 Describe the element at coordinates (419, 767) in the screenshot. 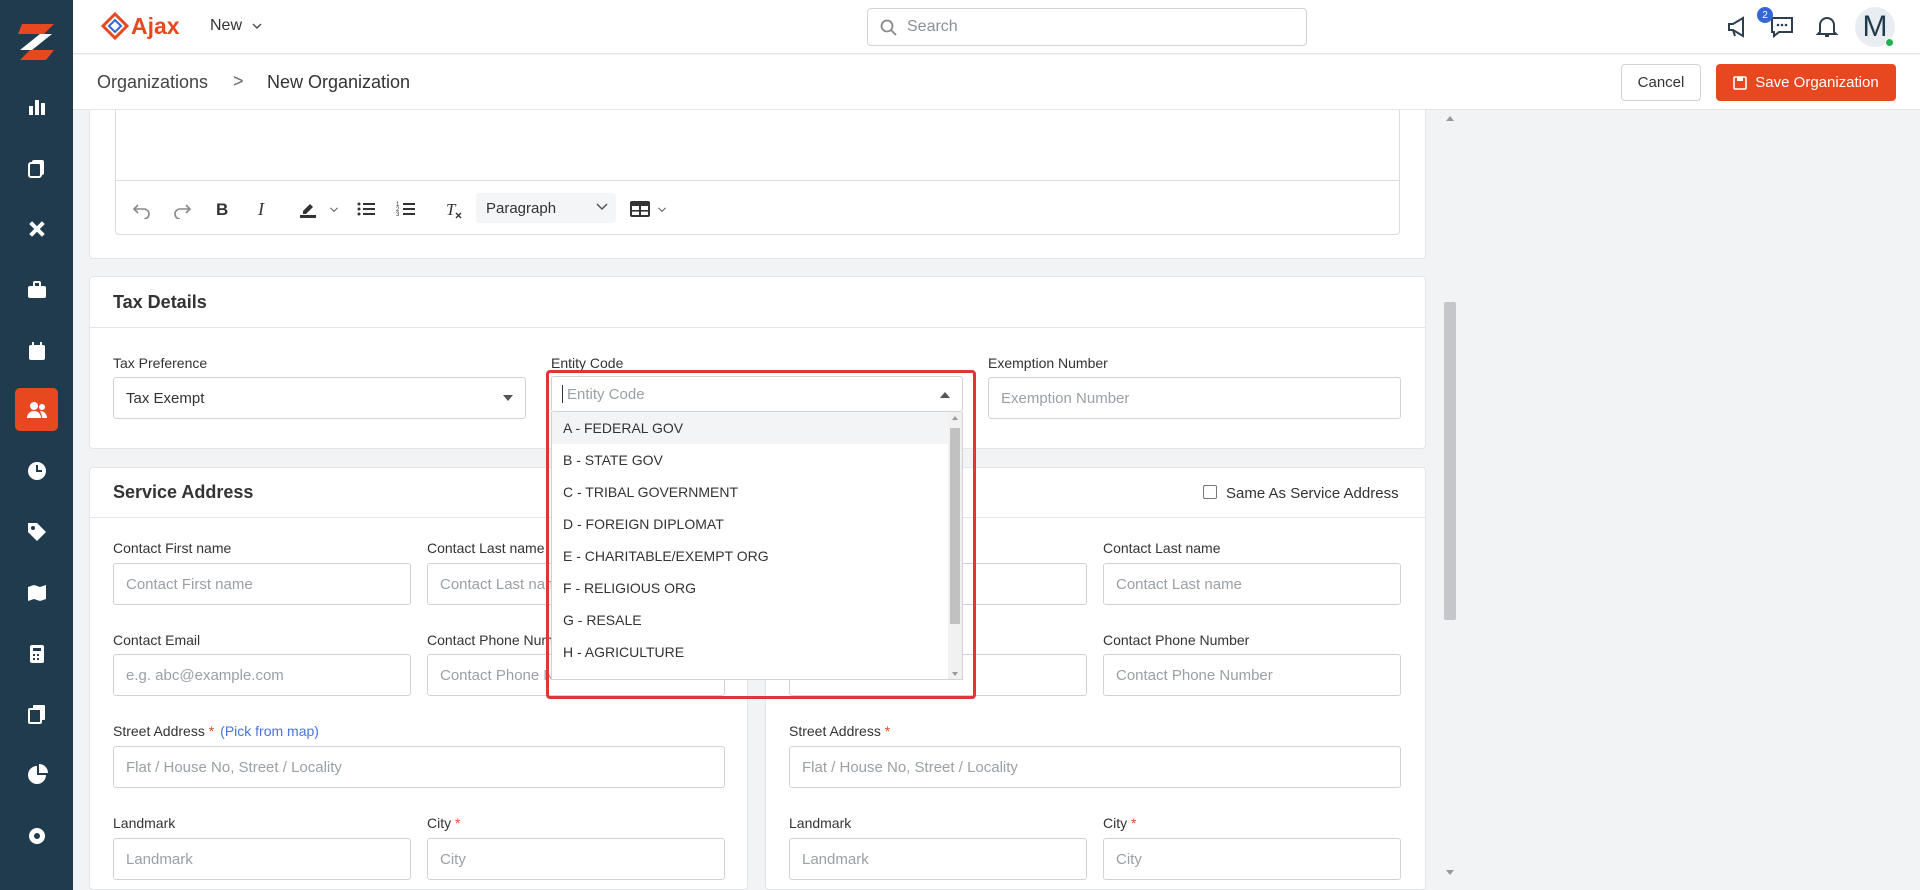

I see `street-address-input: Flat / House No, Street / Locality` at that location.